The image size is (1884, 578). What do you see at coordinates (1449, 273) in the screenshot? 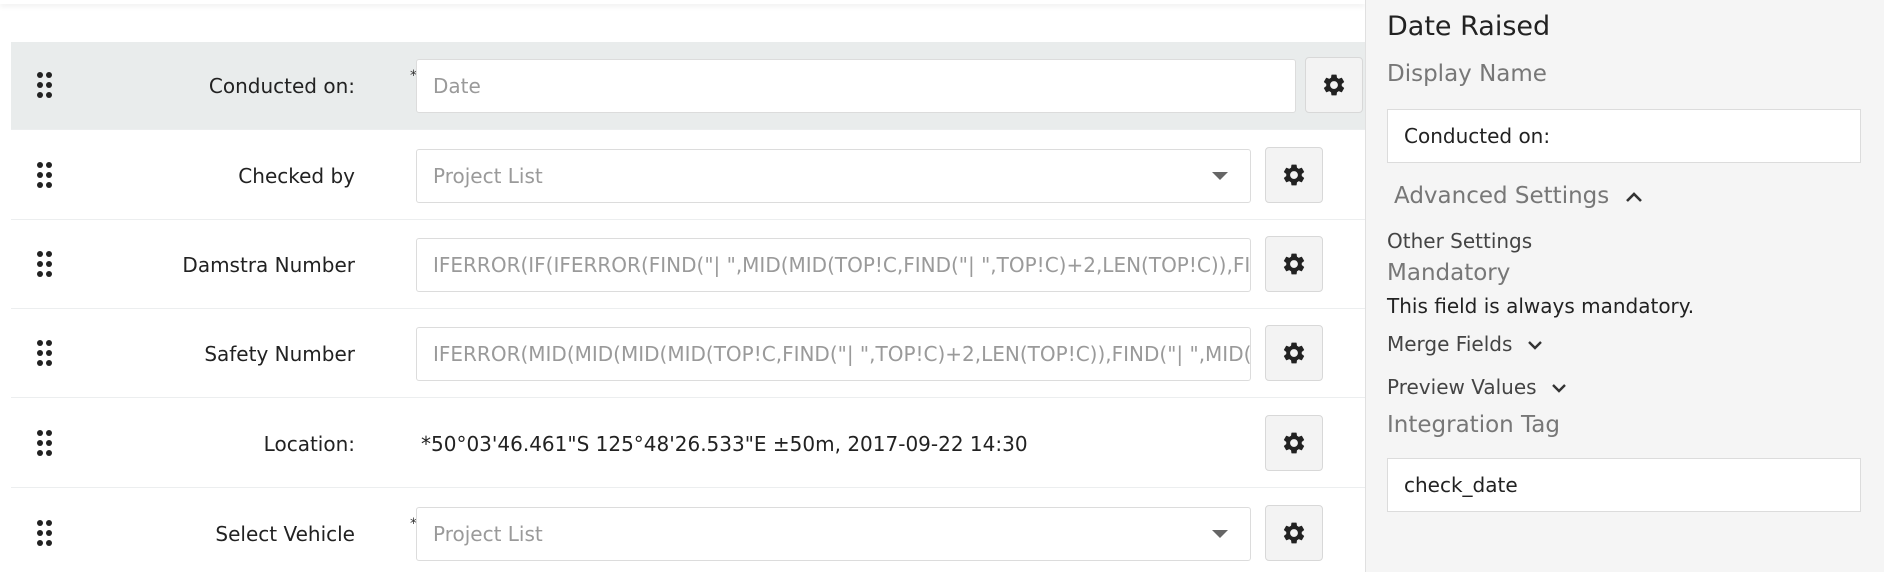
I see `mandatory-label: Mandatory` at bounding box center [1449, 273].